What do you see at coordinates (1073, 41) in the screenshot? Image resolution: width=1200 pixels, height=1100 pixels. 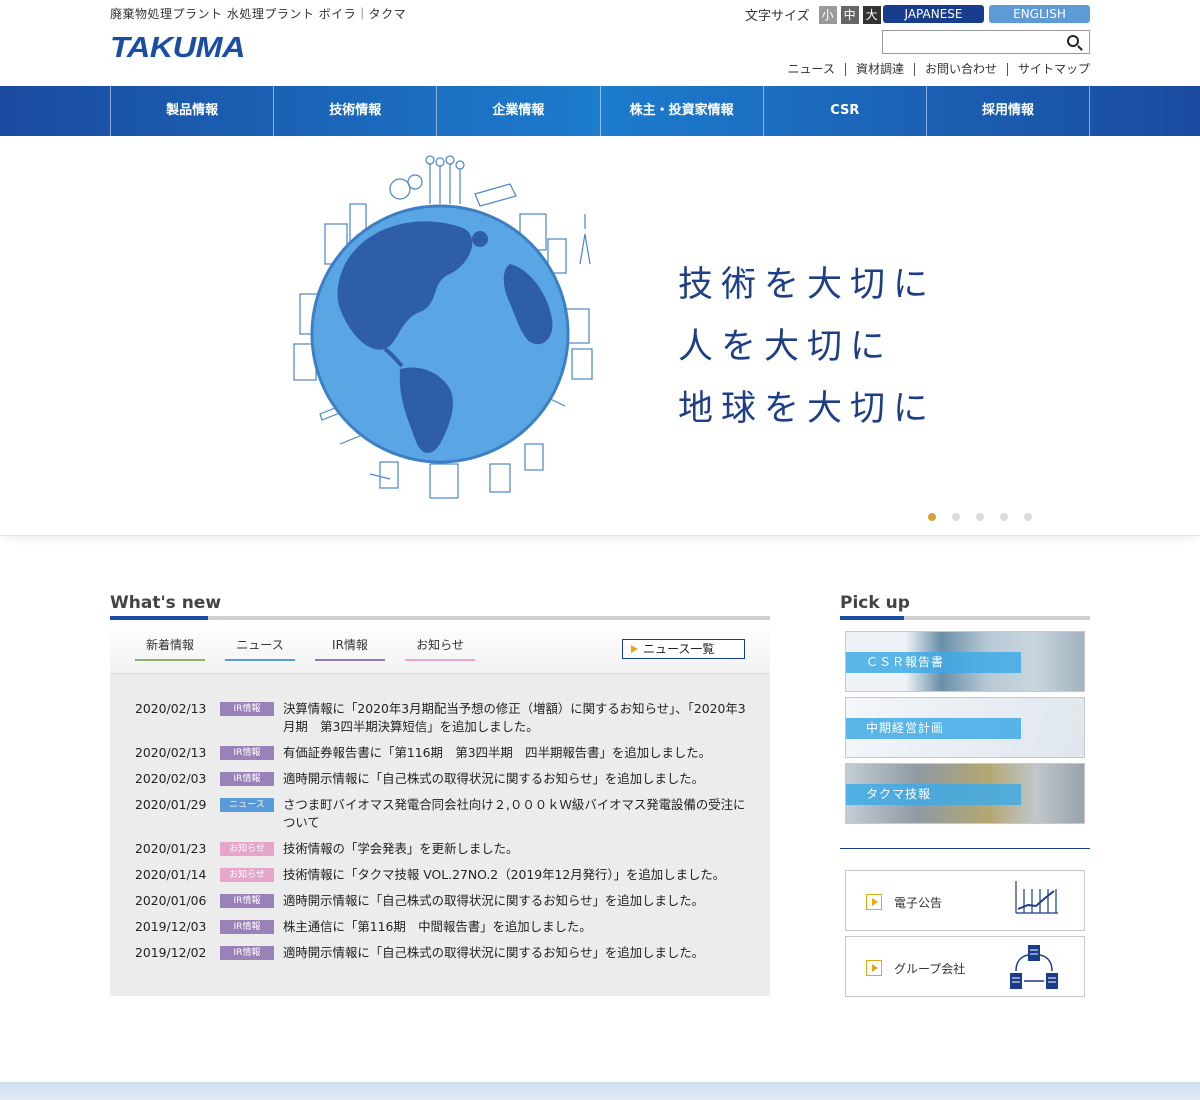 I see `search-icon` at bounding box center [1073, 41].